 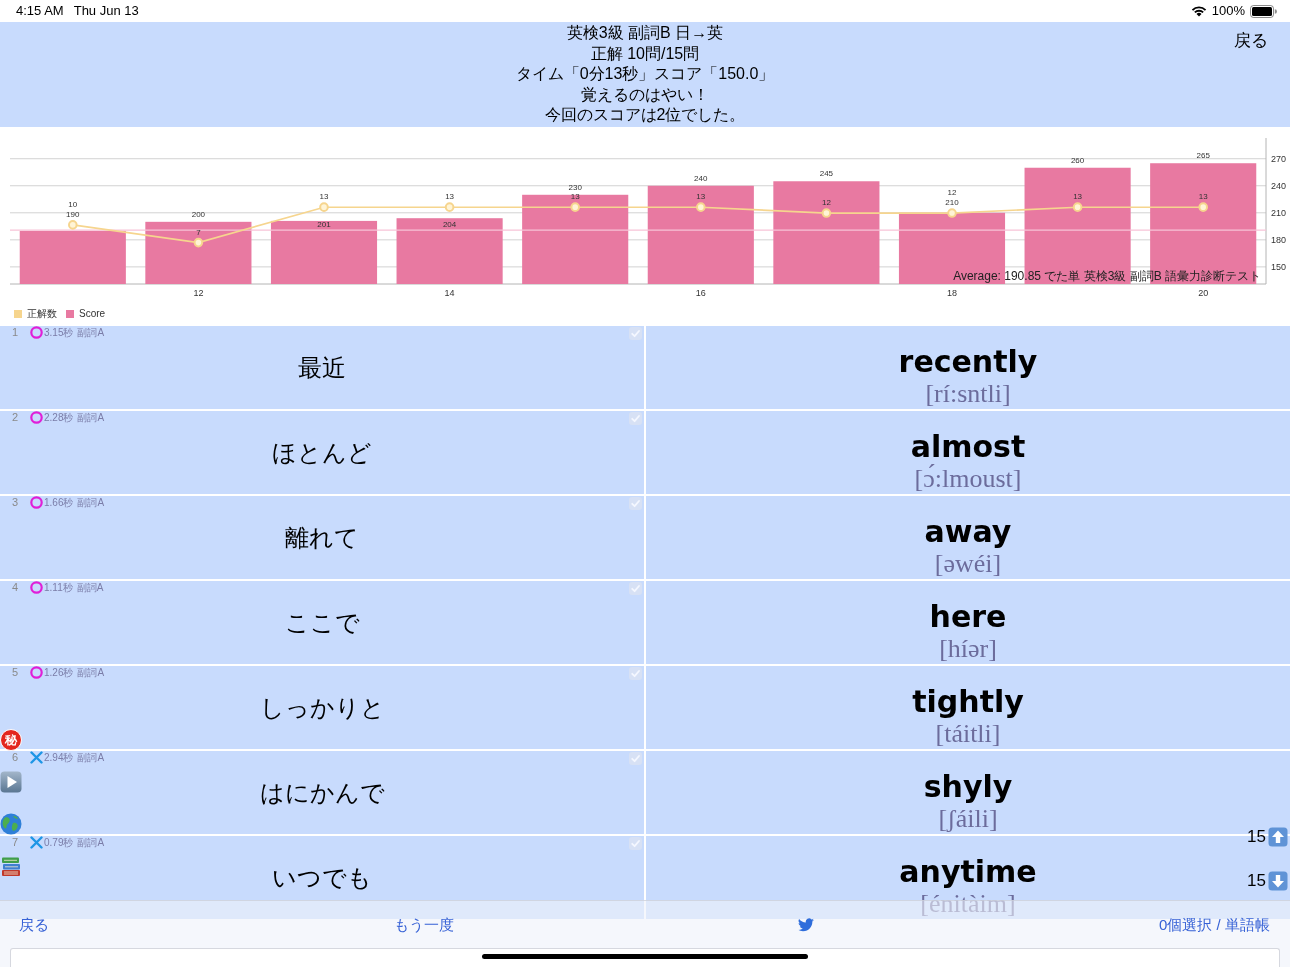 I want to click on english-word: anytime, so click(x=968, y=872).